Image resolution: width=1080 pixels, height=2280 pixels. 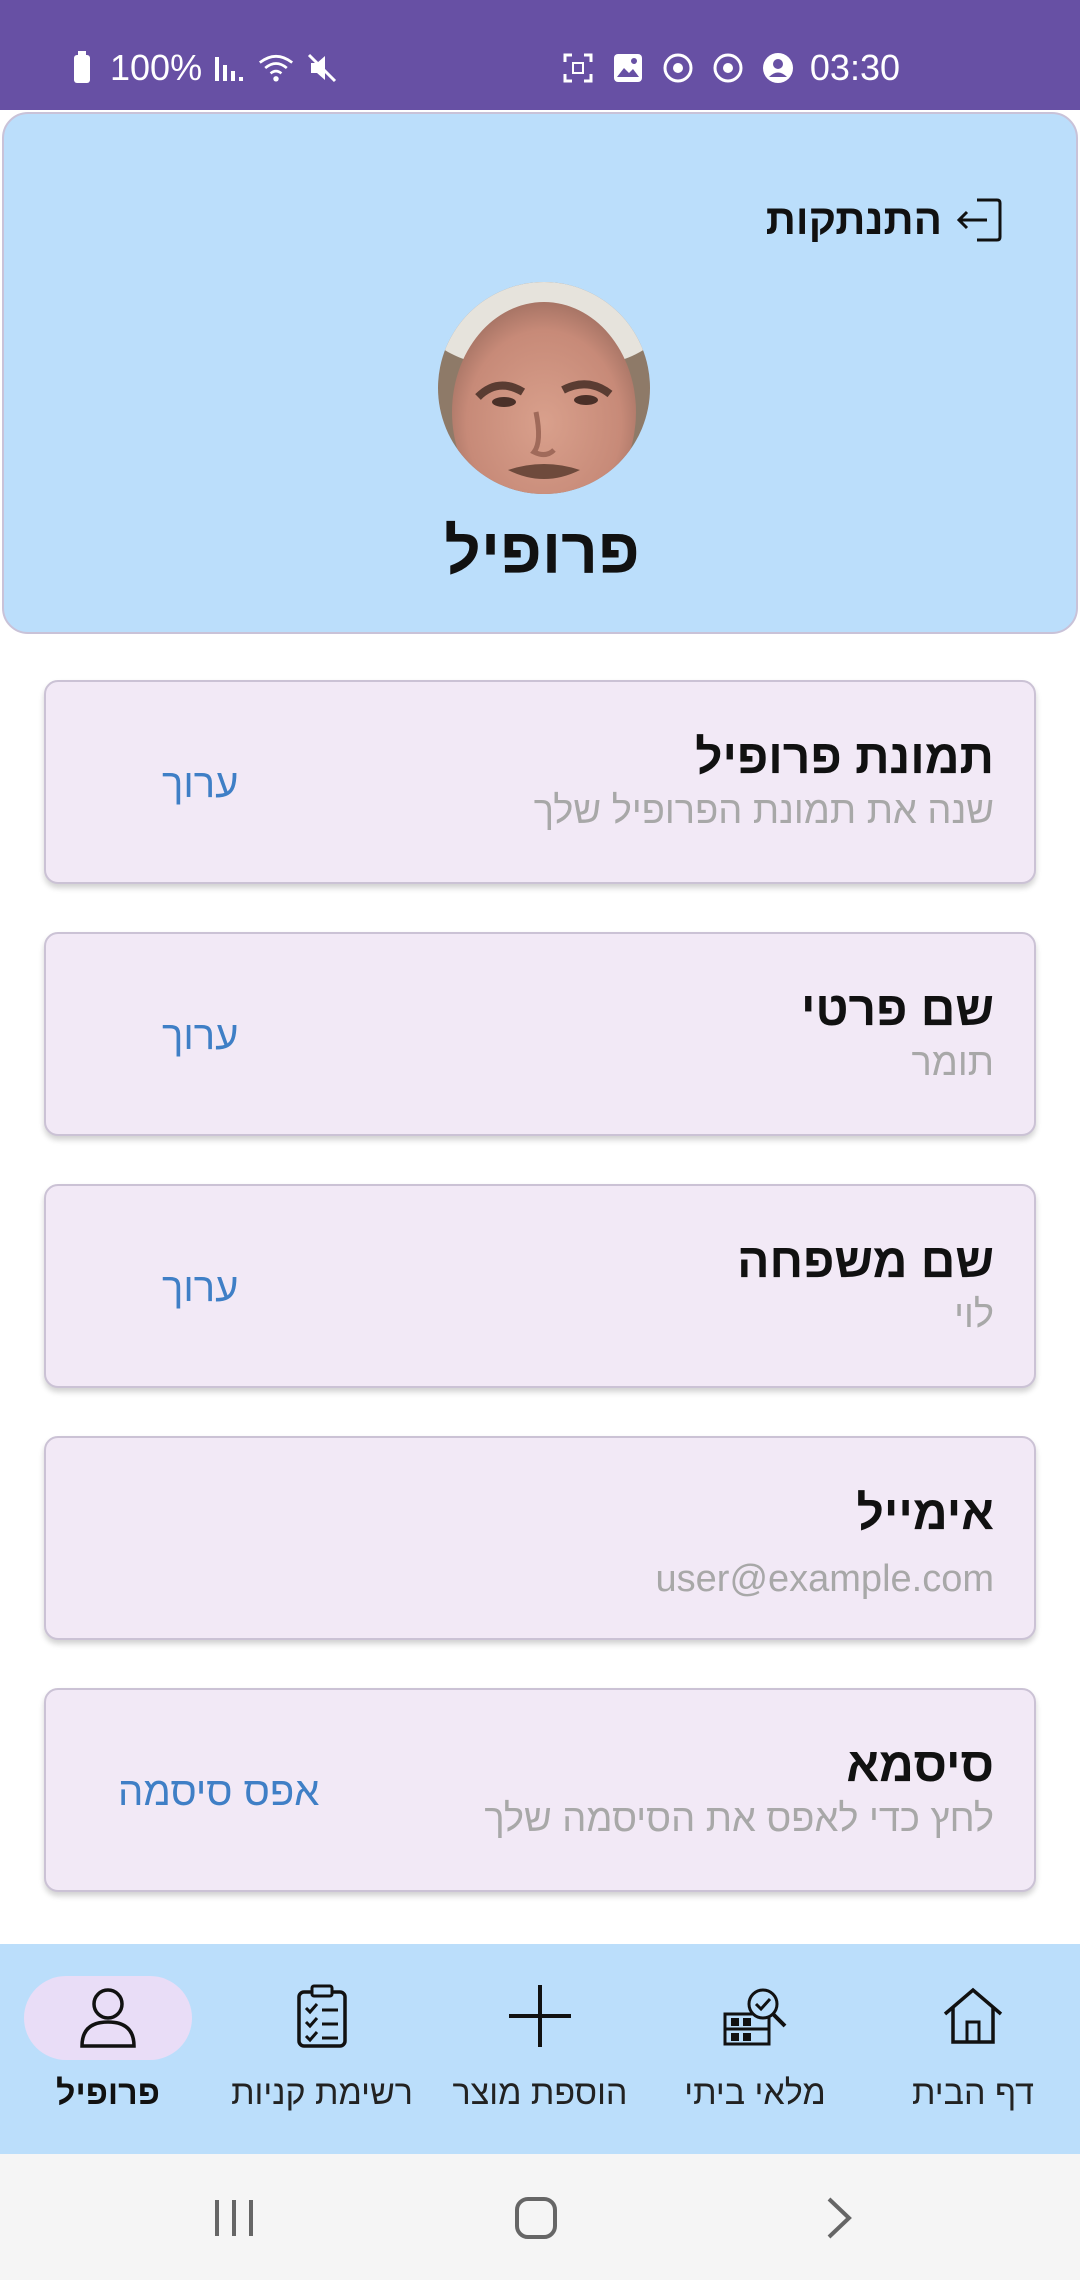 I want to click on mute-icon, so click(x=322, y=68).